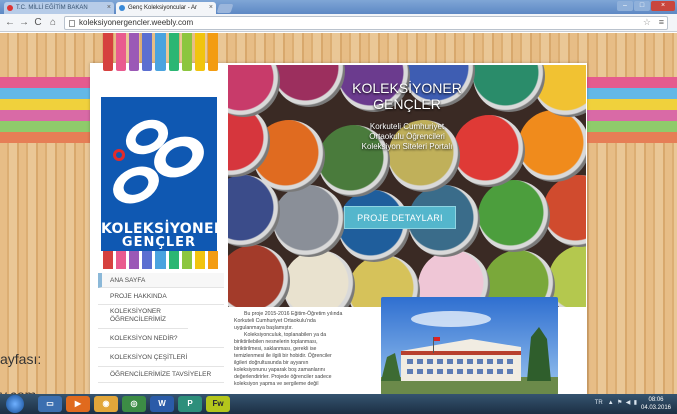 Image resolution: width=677 pixels, height=414 pixels. What do you see at coordinates (275, 321) in the screenshot?
I see `article-line: Korkuteli Cumhuriyet Ortaokulu'nda` at bounding box center [275, 321].